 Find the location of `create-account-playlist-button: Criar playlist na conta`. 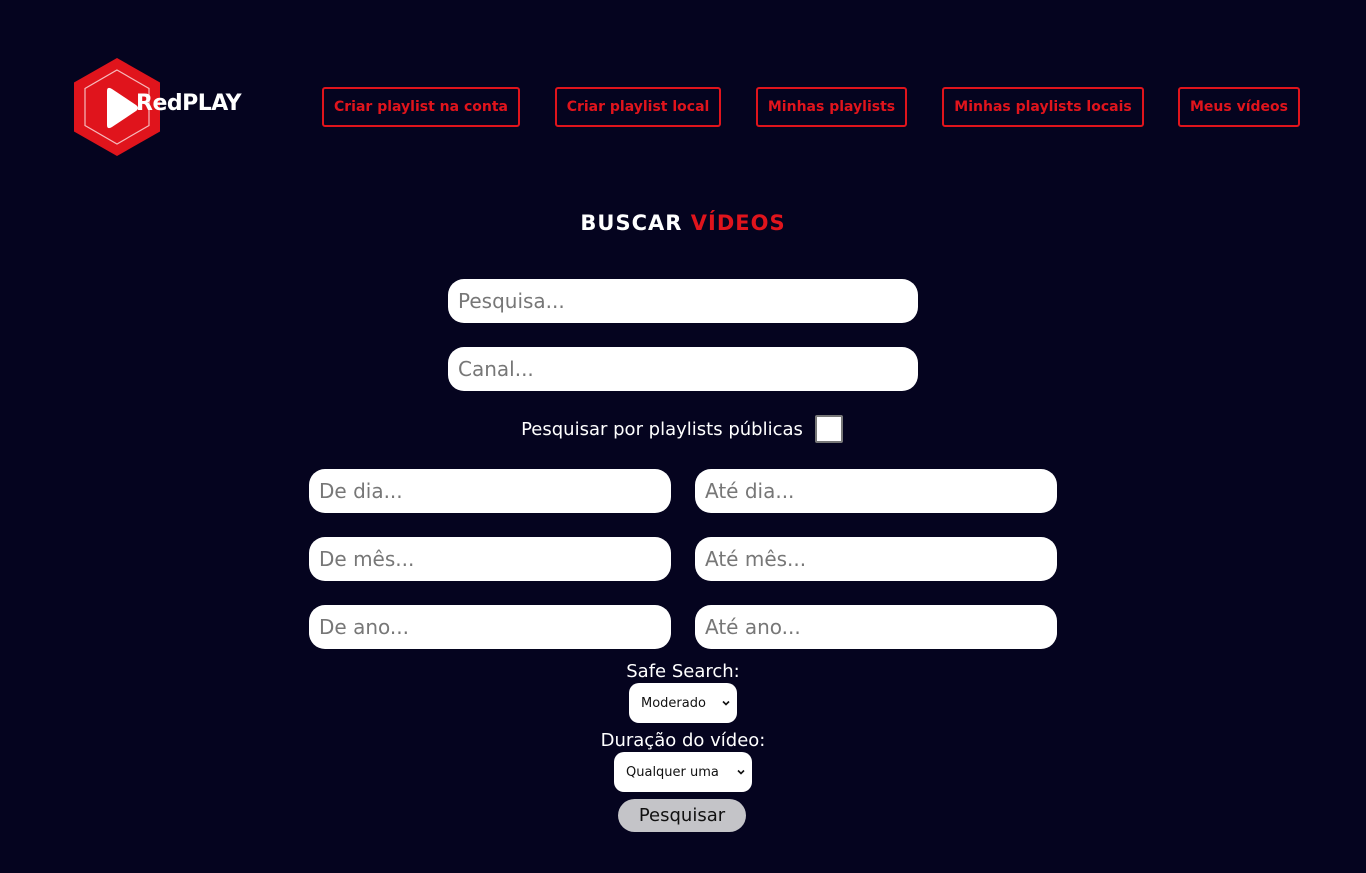

create-account-playlist-button: Criar playlist na conta is located at coordinates (421, 107).